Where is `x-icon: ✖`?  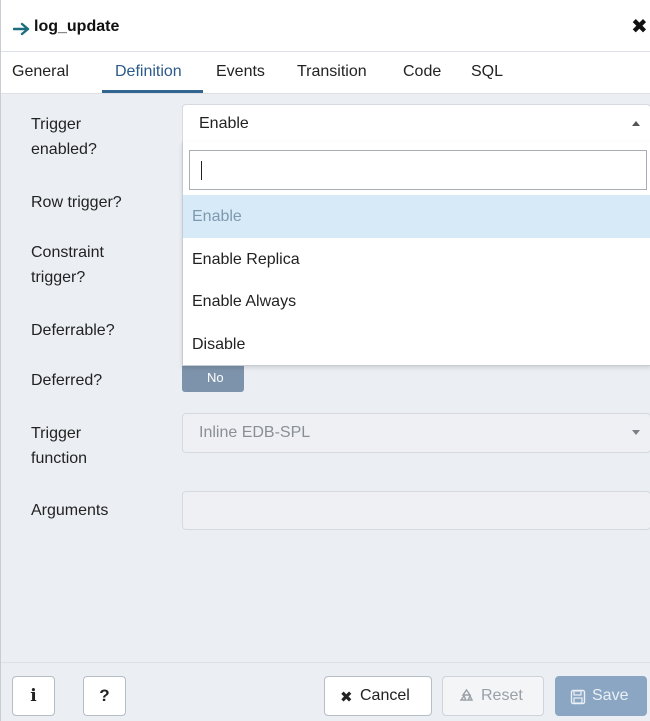 x-icon: ✖ is located at coordinates (346, 697).